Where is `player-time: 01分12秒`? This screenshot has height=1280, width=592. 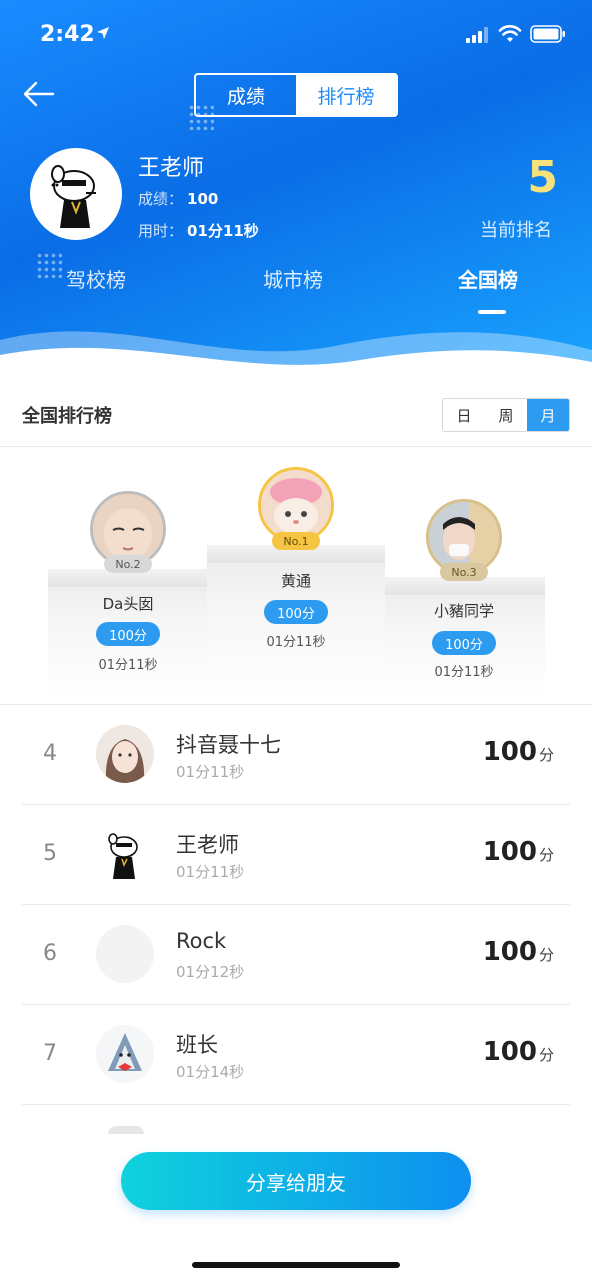 player-time: 01分12秒 is located at coordinates (210, 972).